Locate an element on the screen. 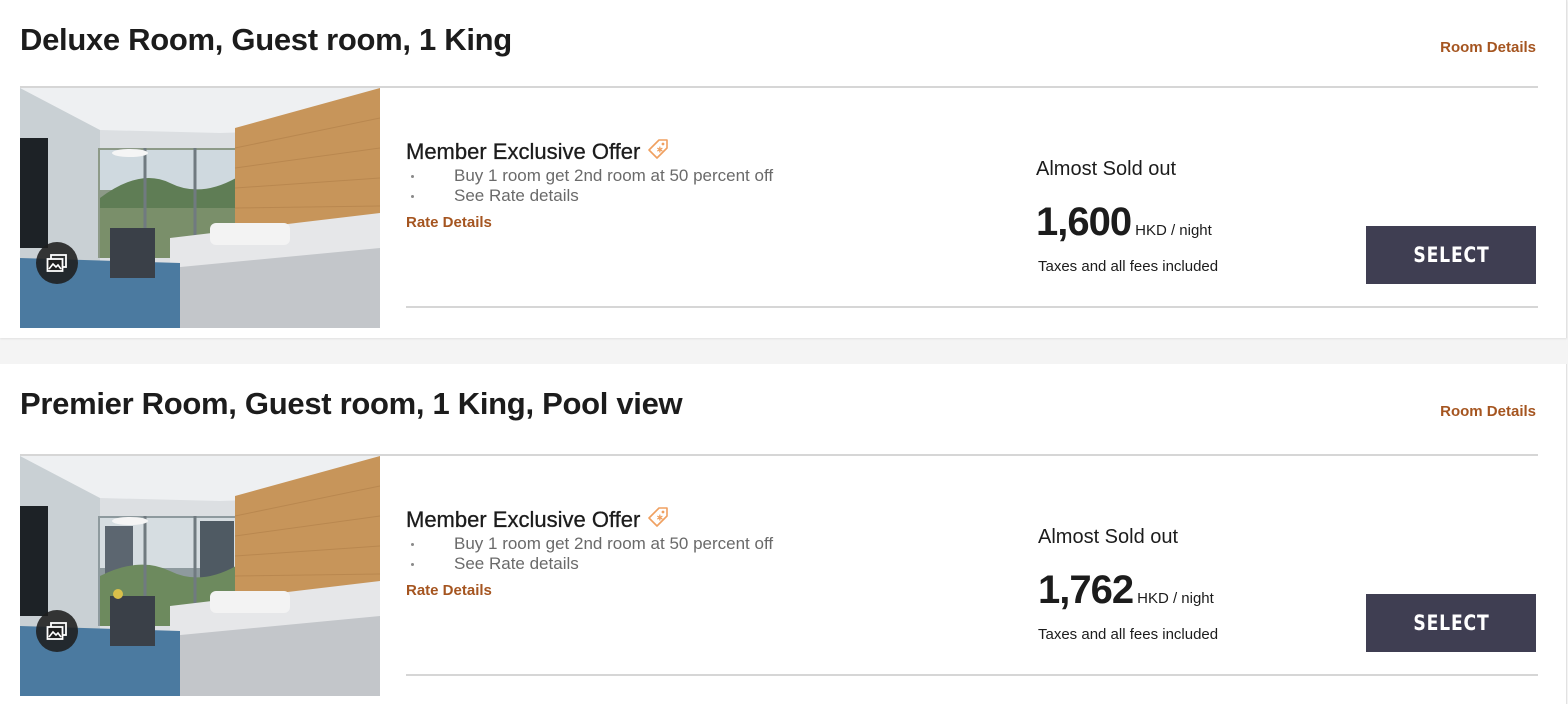  price: 1,762 HKD / night is located at coordinates (1126, 590).